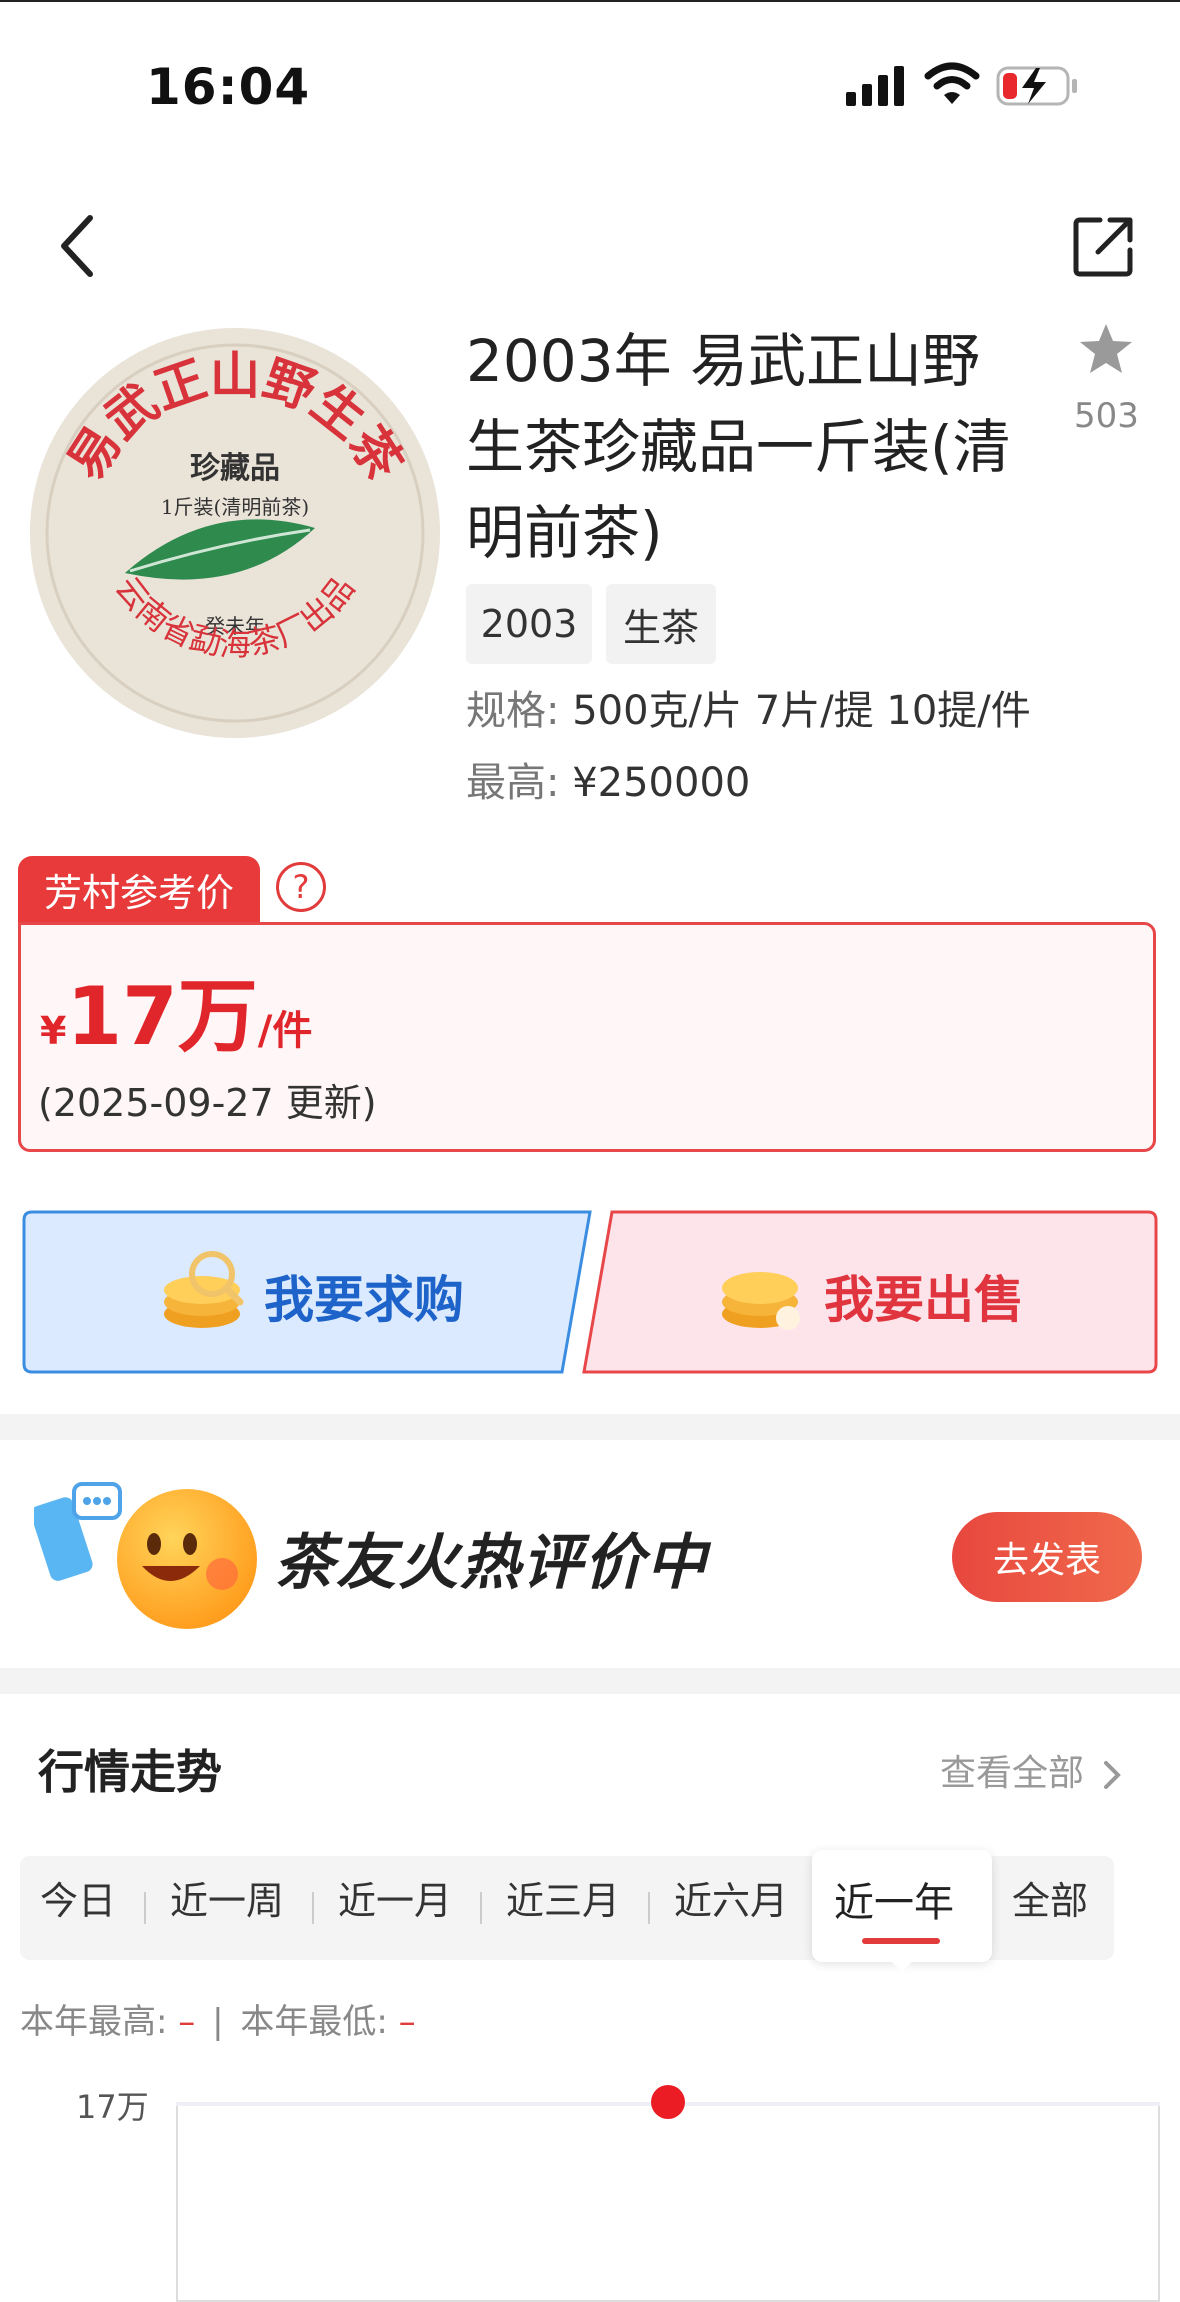 The height and width of the screenshot is (2302, 1180). Describe the element at coordinates (94, 2022) in the screenshot. I see `year-high-label: 本年最高:` at that location.